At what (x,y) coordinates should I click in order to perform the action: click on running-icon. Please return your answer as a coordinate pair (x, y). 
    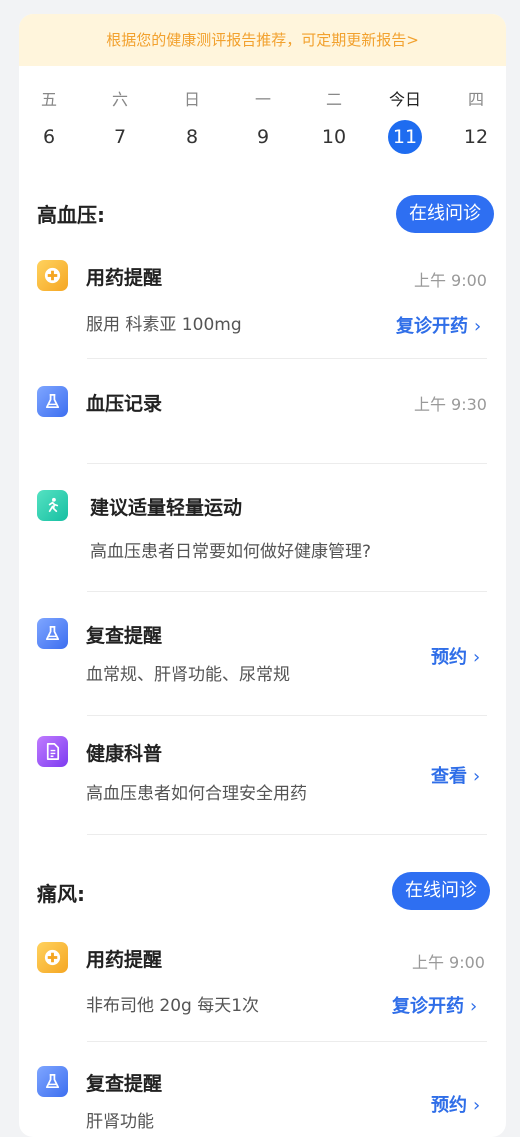
    Looking at the image, I should click on (52, 505).